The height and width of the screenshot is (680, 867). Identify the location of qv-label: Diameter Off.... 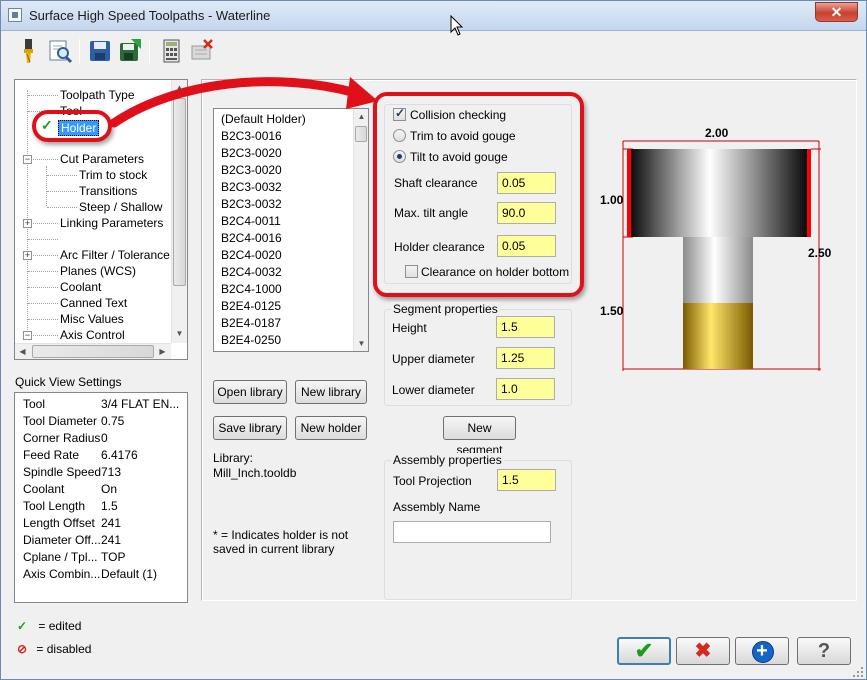
(62, 540).